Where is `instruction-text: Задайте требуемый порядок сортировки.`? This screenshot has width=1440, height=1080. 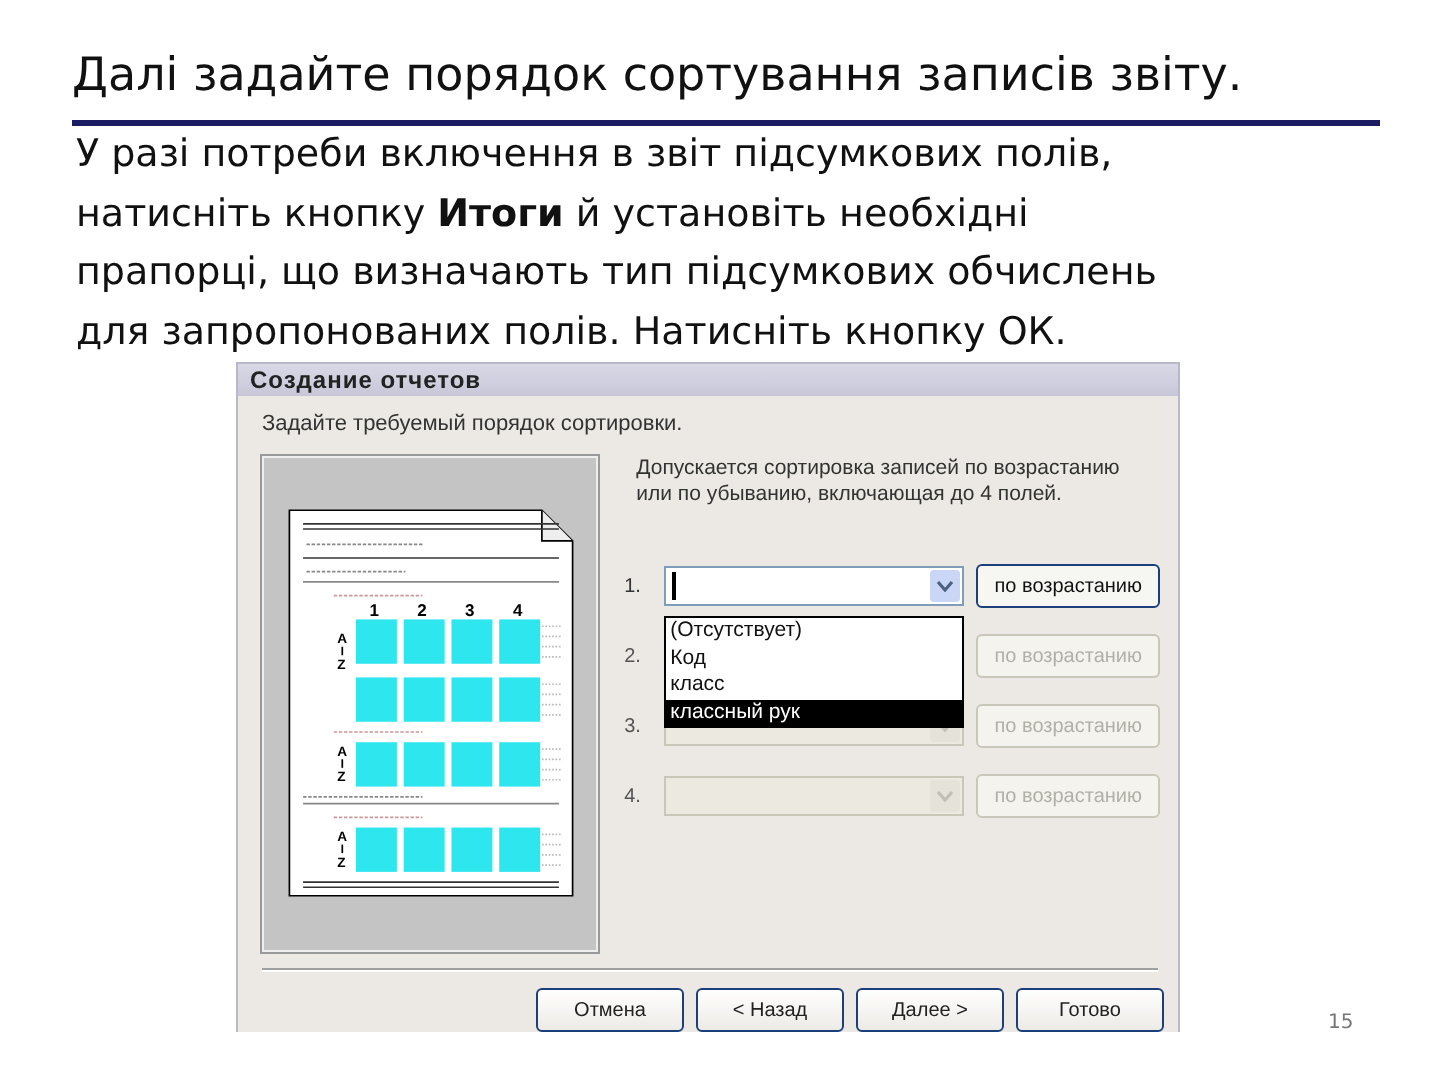
instruction-text: Задайте требуемый порядок сортировки. is located at coordinates (472, 423).